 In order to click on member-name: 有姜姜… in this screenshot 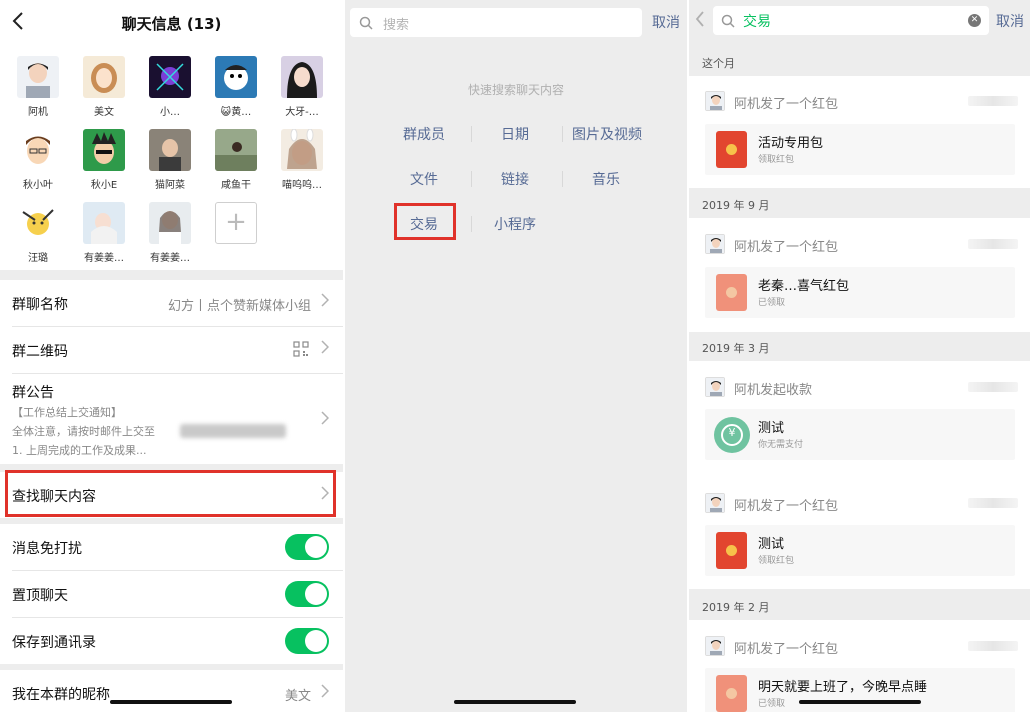, I will do `click(104, 258)`.